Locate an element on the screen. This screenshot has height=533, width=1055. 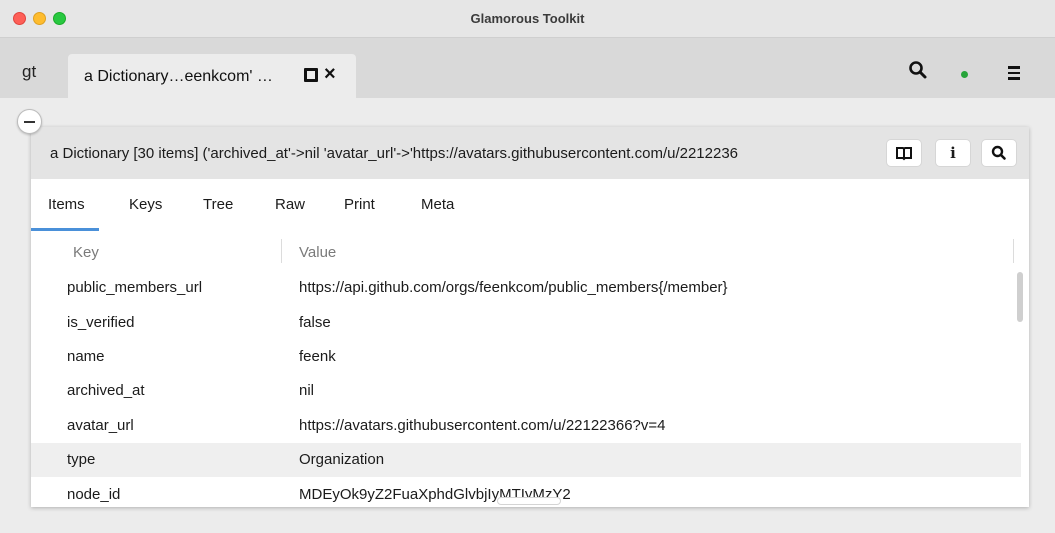
title-bar: Glamorous Toolkit is located at coordinates (527, 19).